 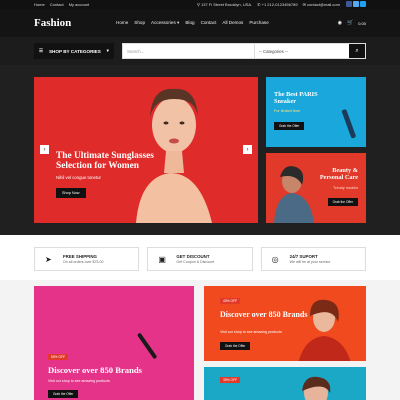 I want to click on search-icon: ⌕, so click(x=357, y=50).